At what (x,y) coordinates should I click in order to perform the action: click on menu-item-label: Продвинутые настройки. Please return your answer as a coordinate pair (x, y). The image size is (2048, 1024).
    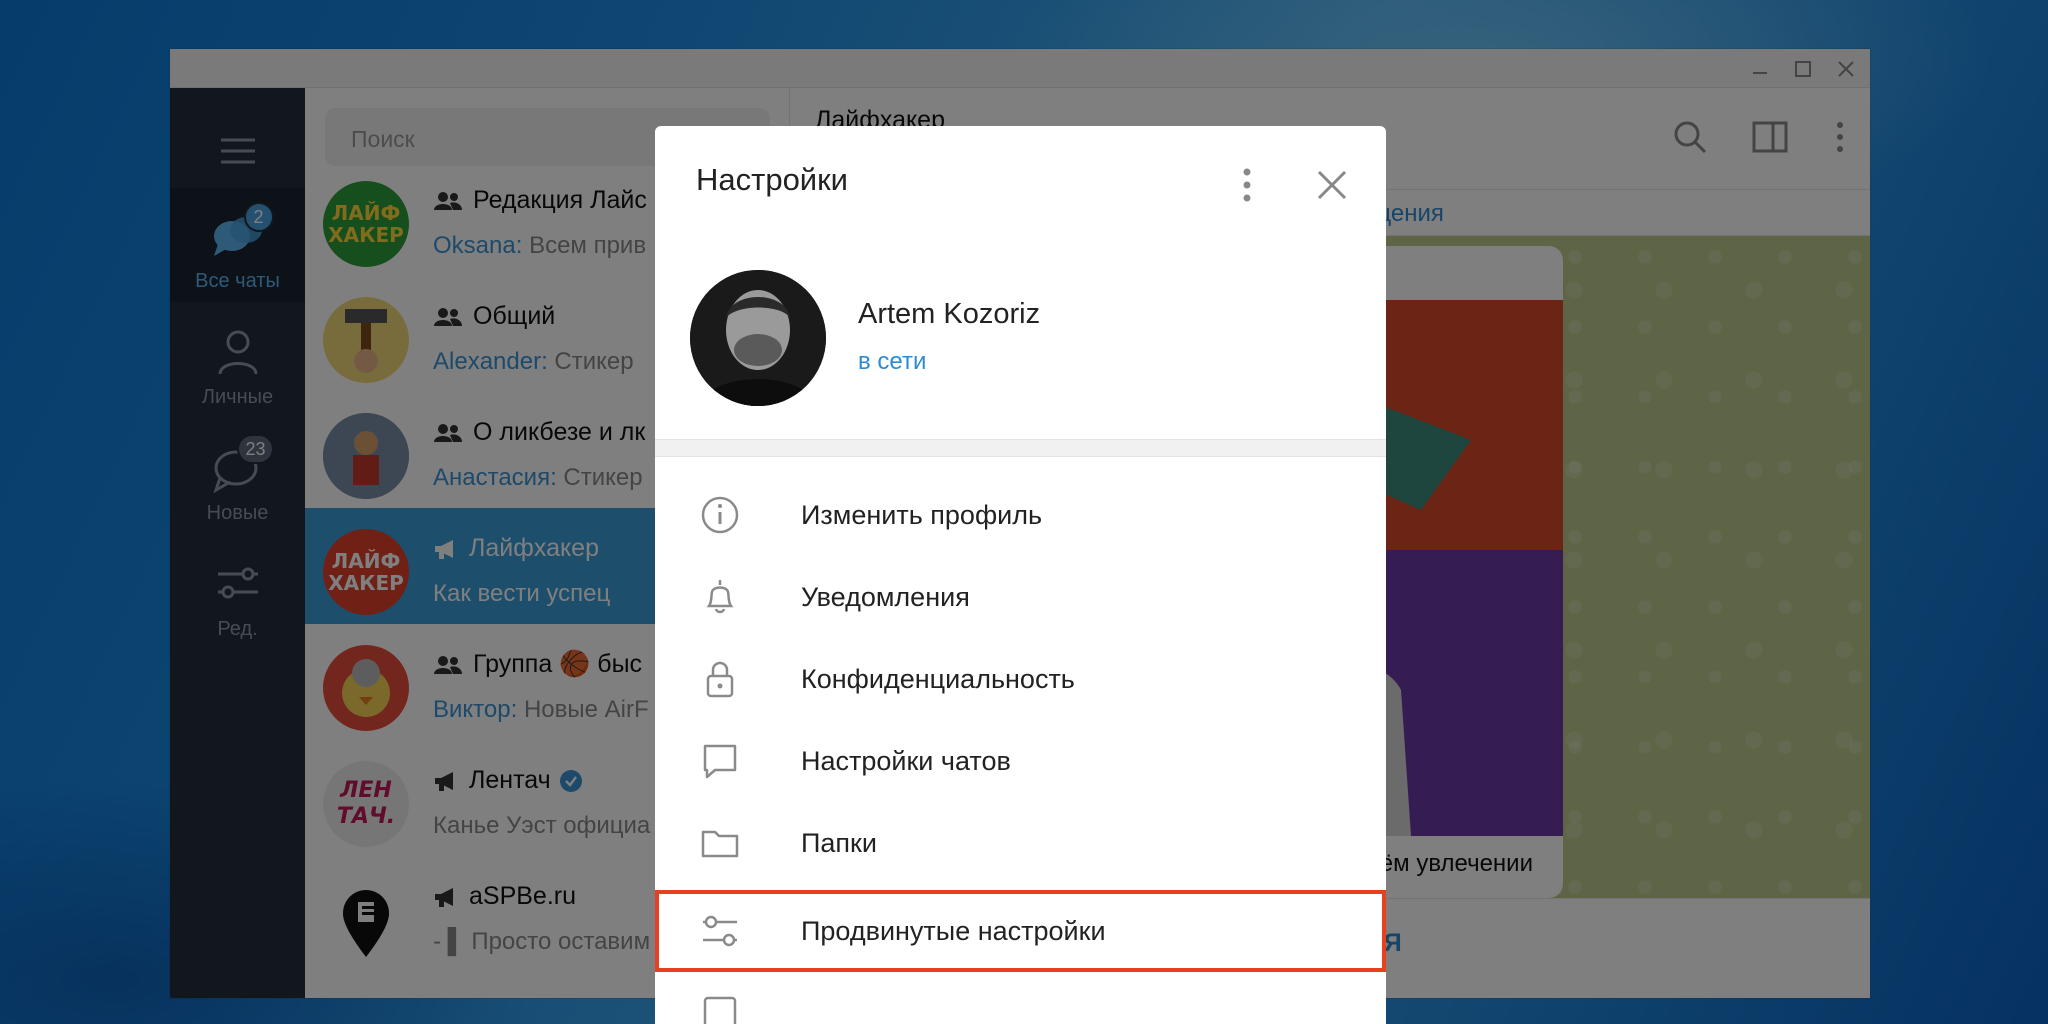
    Looking at the image, I should click on (953, 931).